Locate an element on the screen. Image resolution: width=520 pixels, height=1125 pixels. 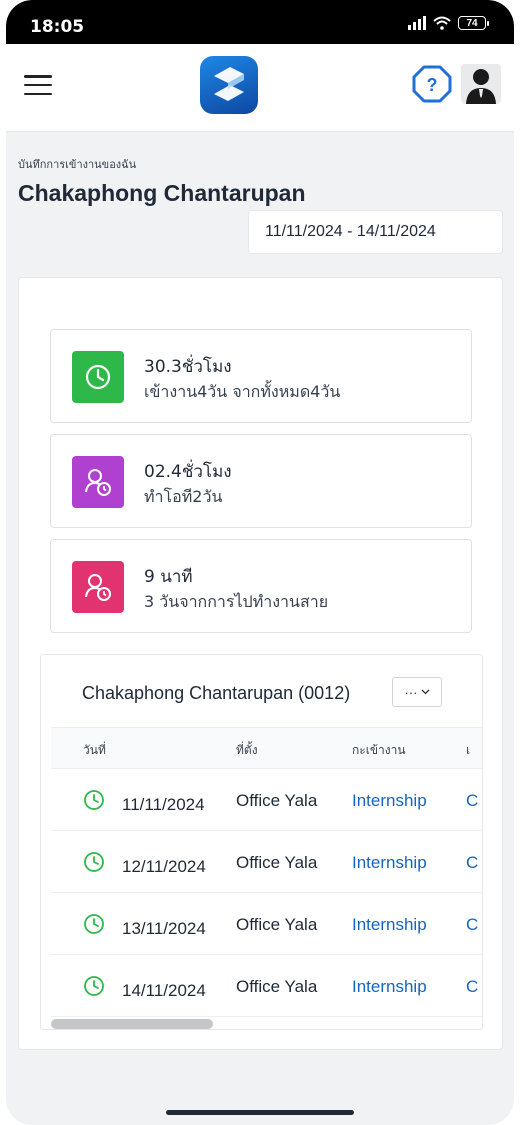
date-range-picker: 11/11/2024 - 14/11/2024 is located at coordinates (375, 232).